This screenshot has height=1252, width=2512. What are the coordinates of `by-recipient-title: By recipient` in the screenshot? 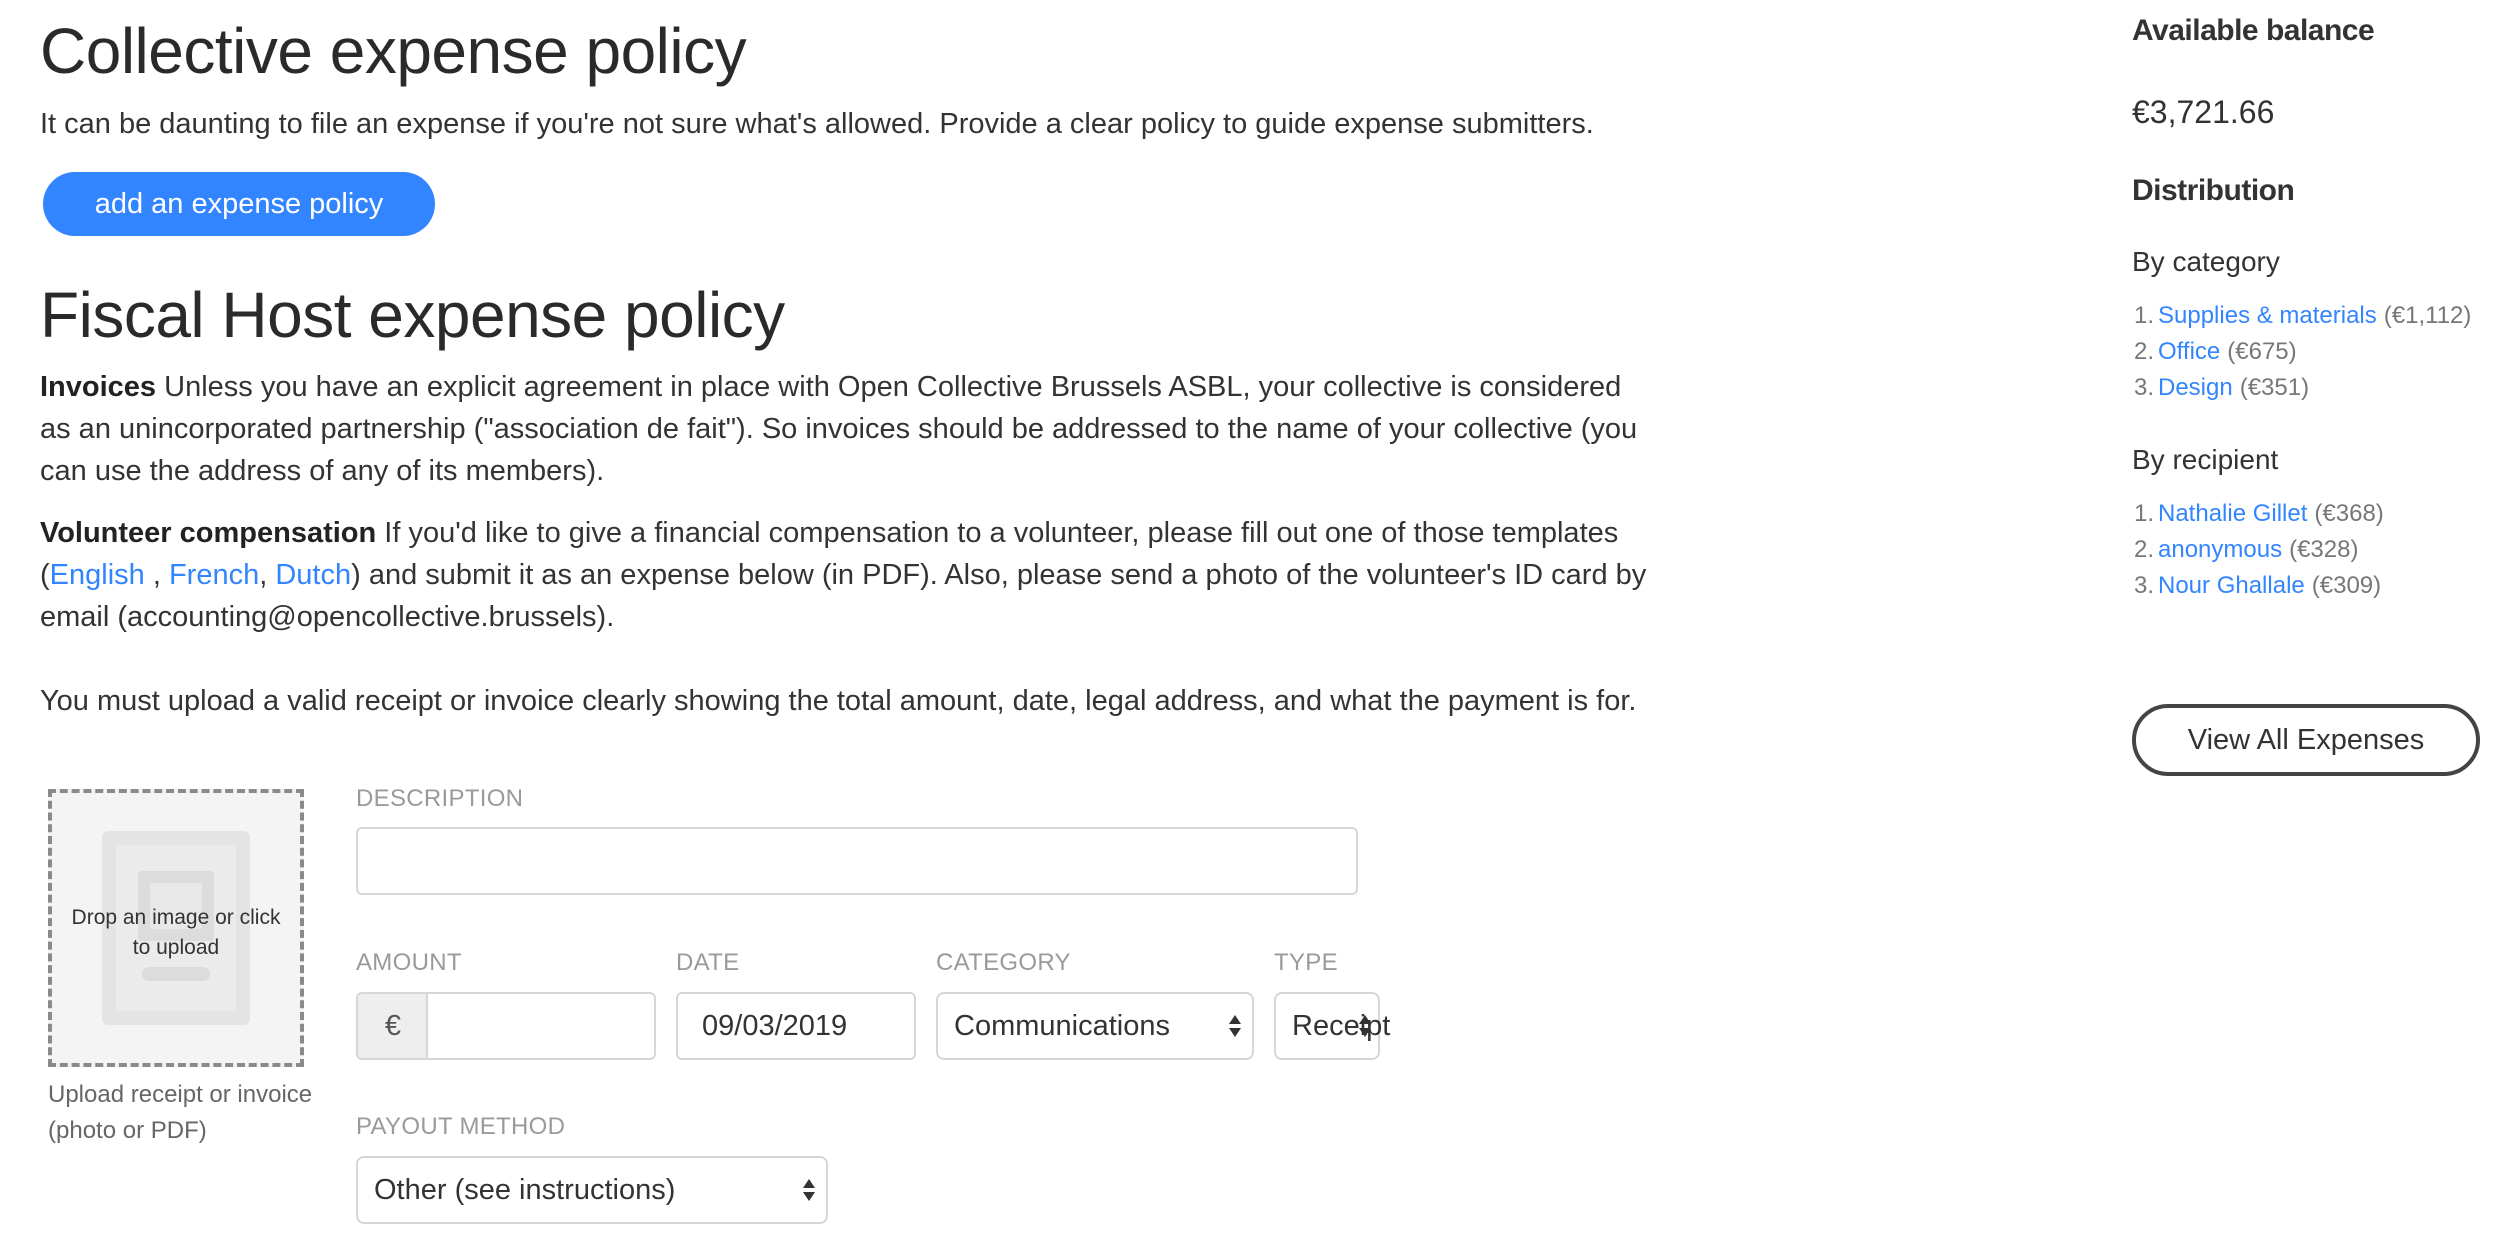 It's located at (2205, 459).